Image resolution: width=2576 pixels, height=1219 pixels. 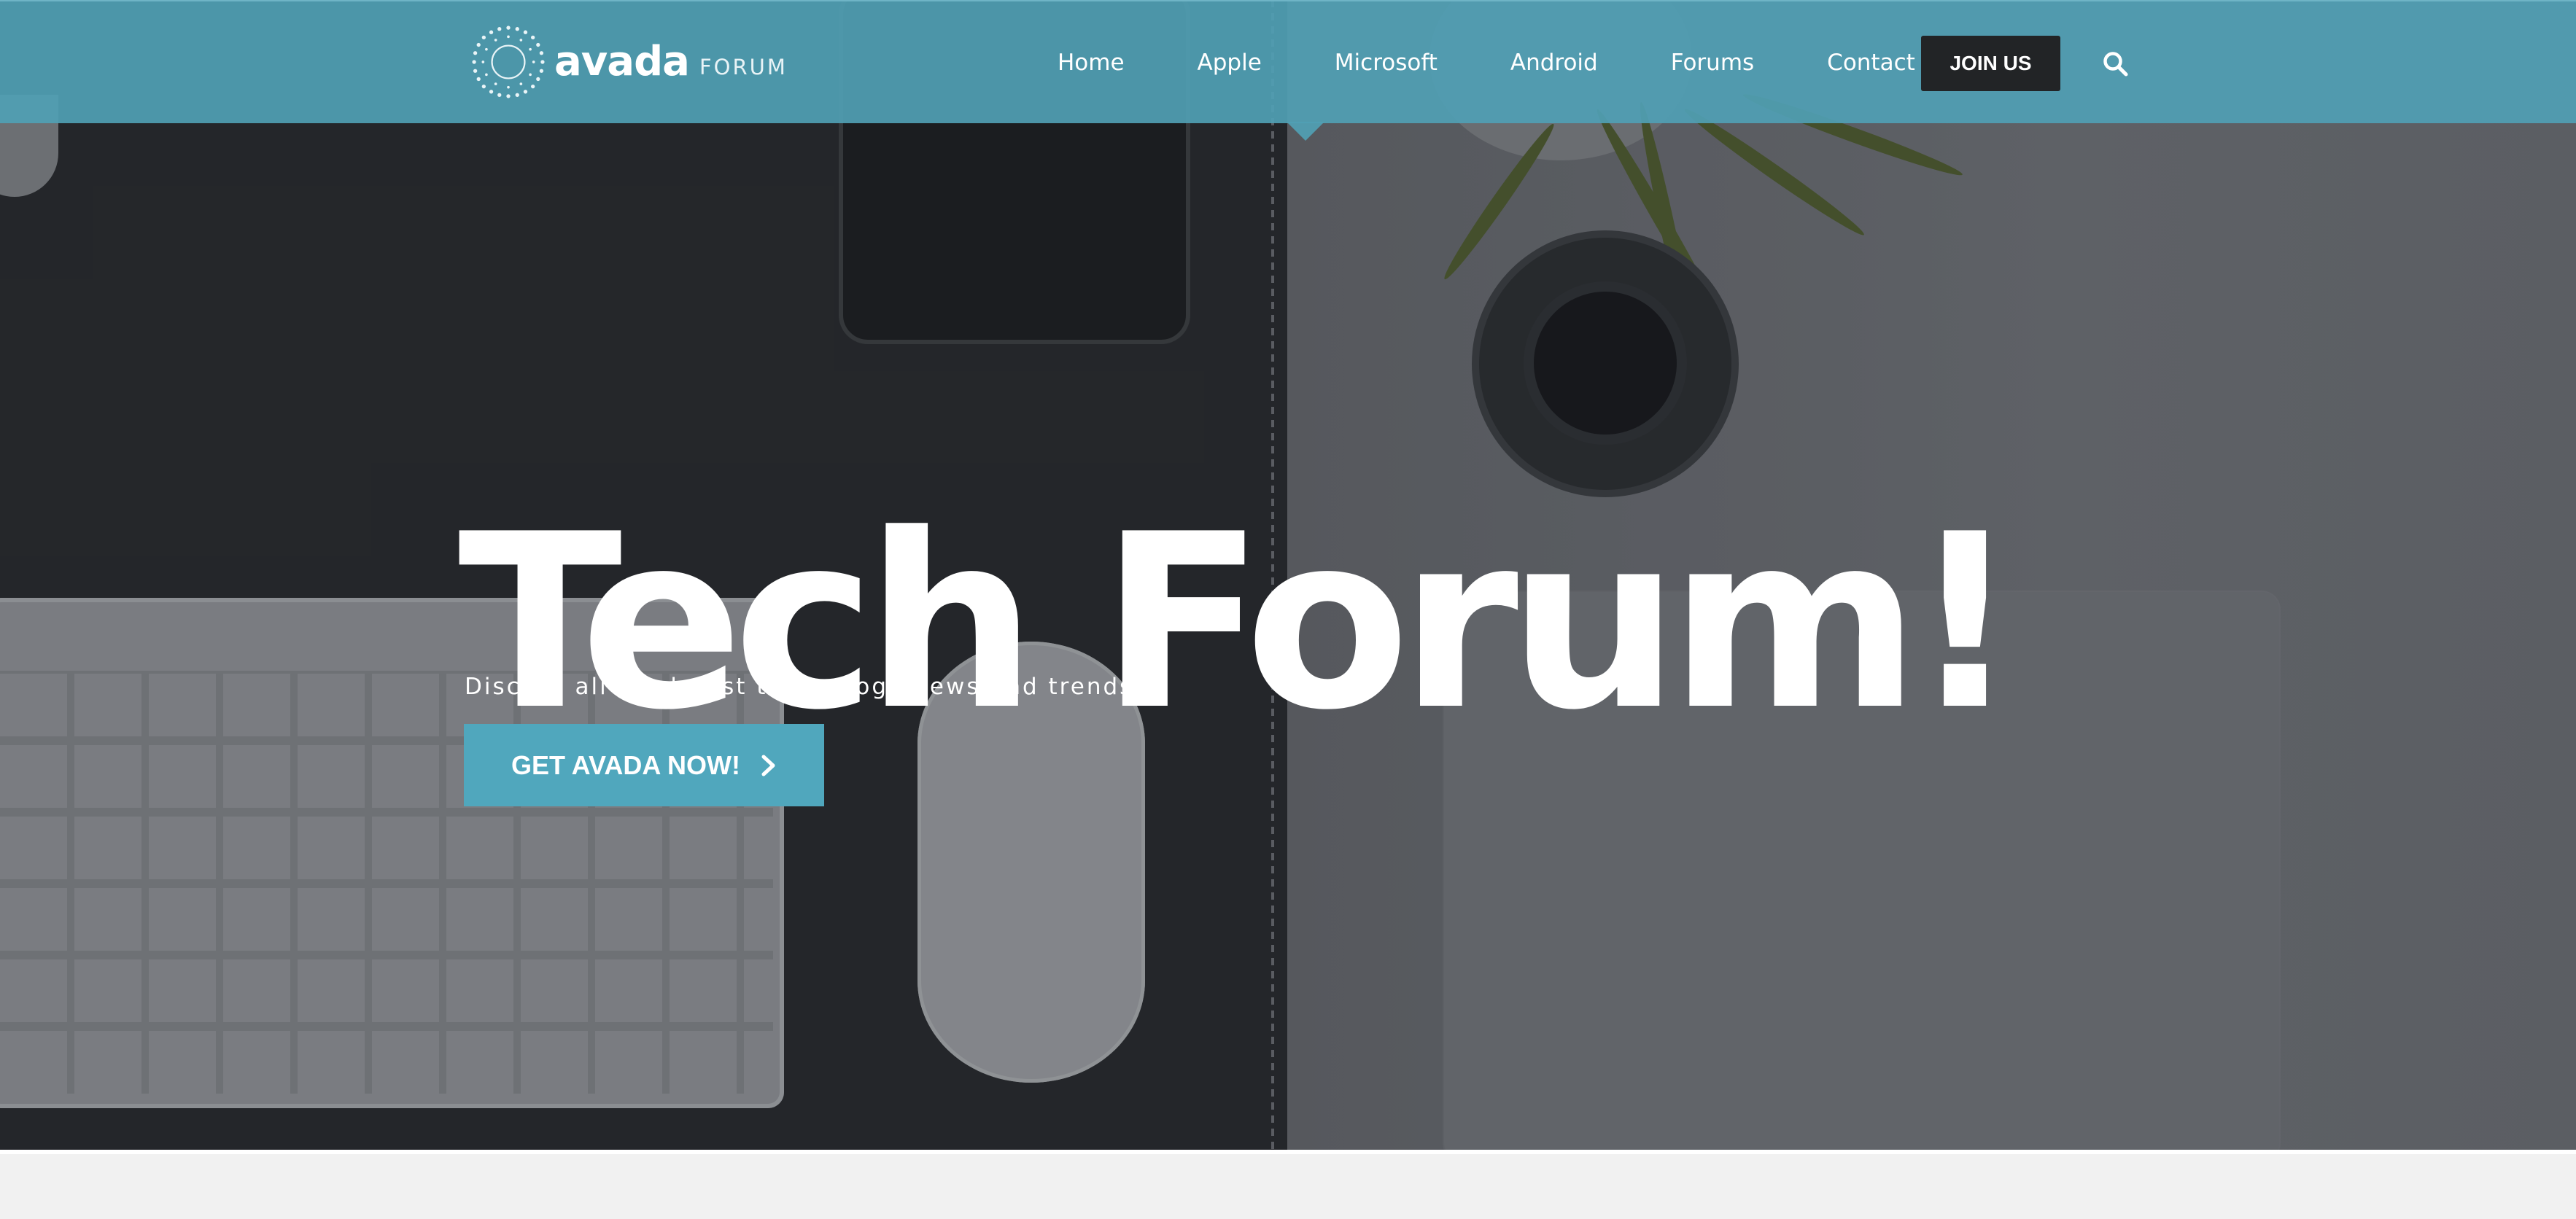 What do you see at coordinates (1230, 63) in the screenshot?
I see `nav-item-apple: Apple` at bounding box center [1230, 63].